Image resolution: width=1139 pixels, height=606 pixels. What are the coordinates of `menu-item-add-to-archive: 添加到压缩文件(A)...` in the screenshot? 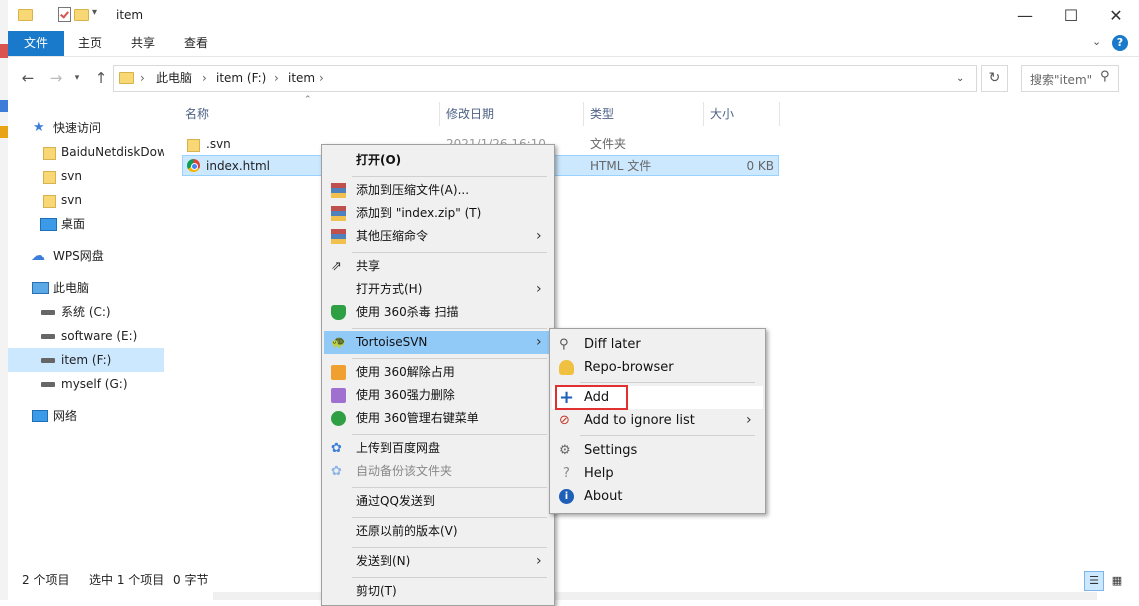 It's located at (438, 190).